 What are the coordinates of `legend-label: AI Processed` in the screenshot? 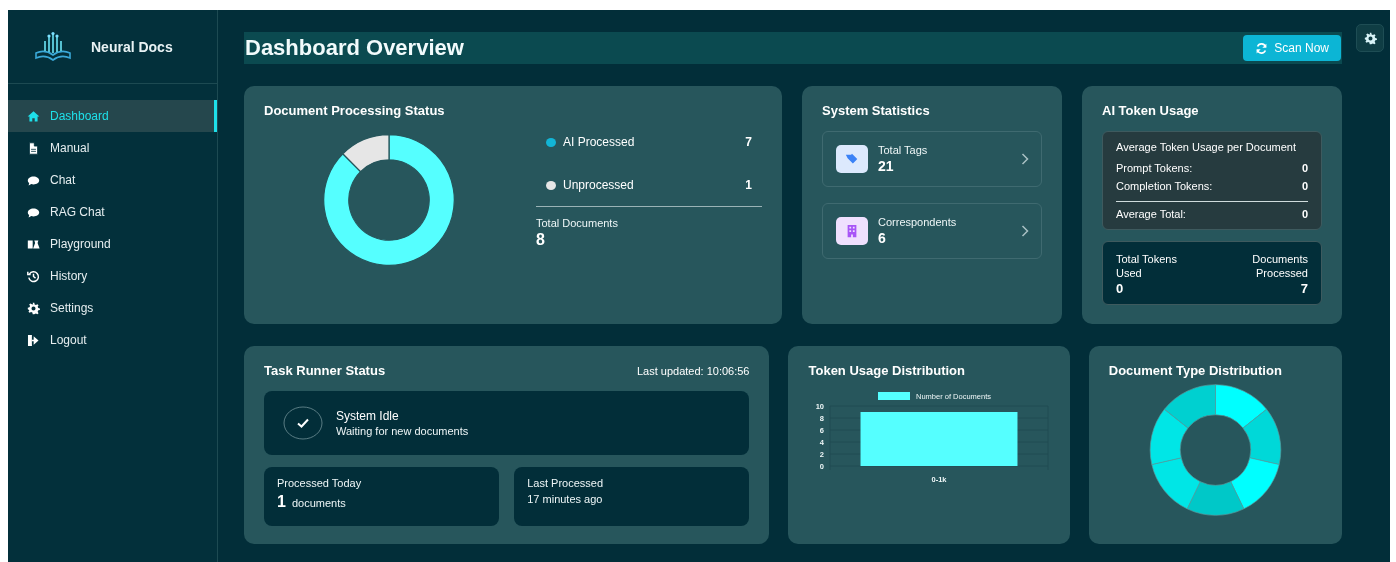 It's located at (599, 142).